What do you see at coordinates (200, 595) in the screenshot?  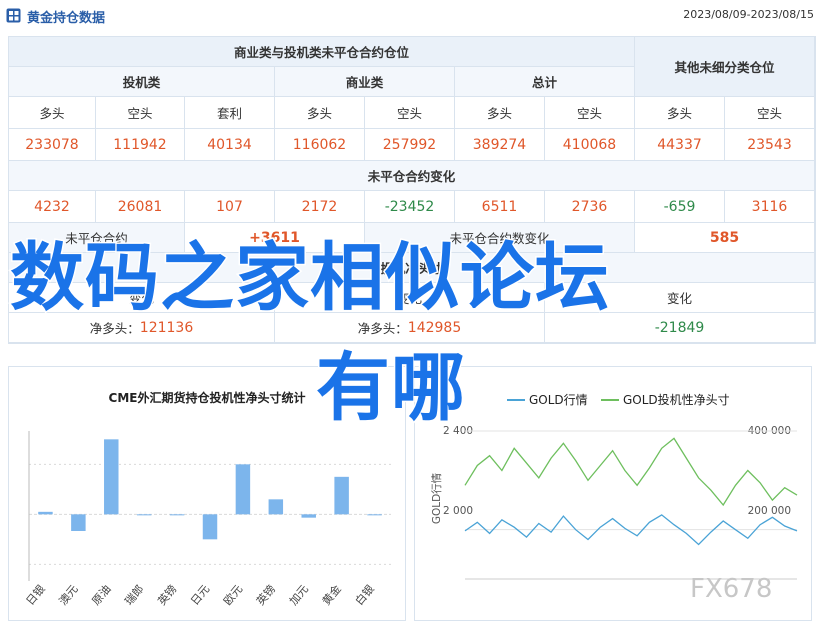 I see `bar-tick-label-5: 日元` at bounding box center [200, 595].